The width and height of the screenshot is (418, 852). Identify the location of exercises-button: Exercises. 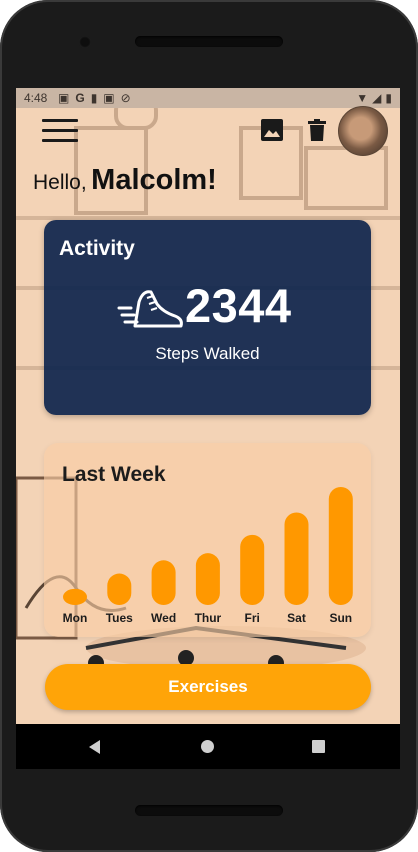
(208, 687).